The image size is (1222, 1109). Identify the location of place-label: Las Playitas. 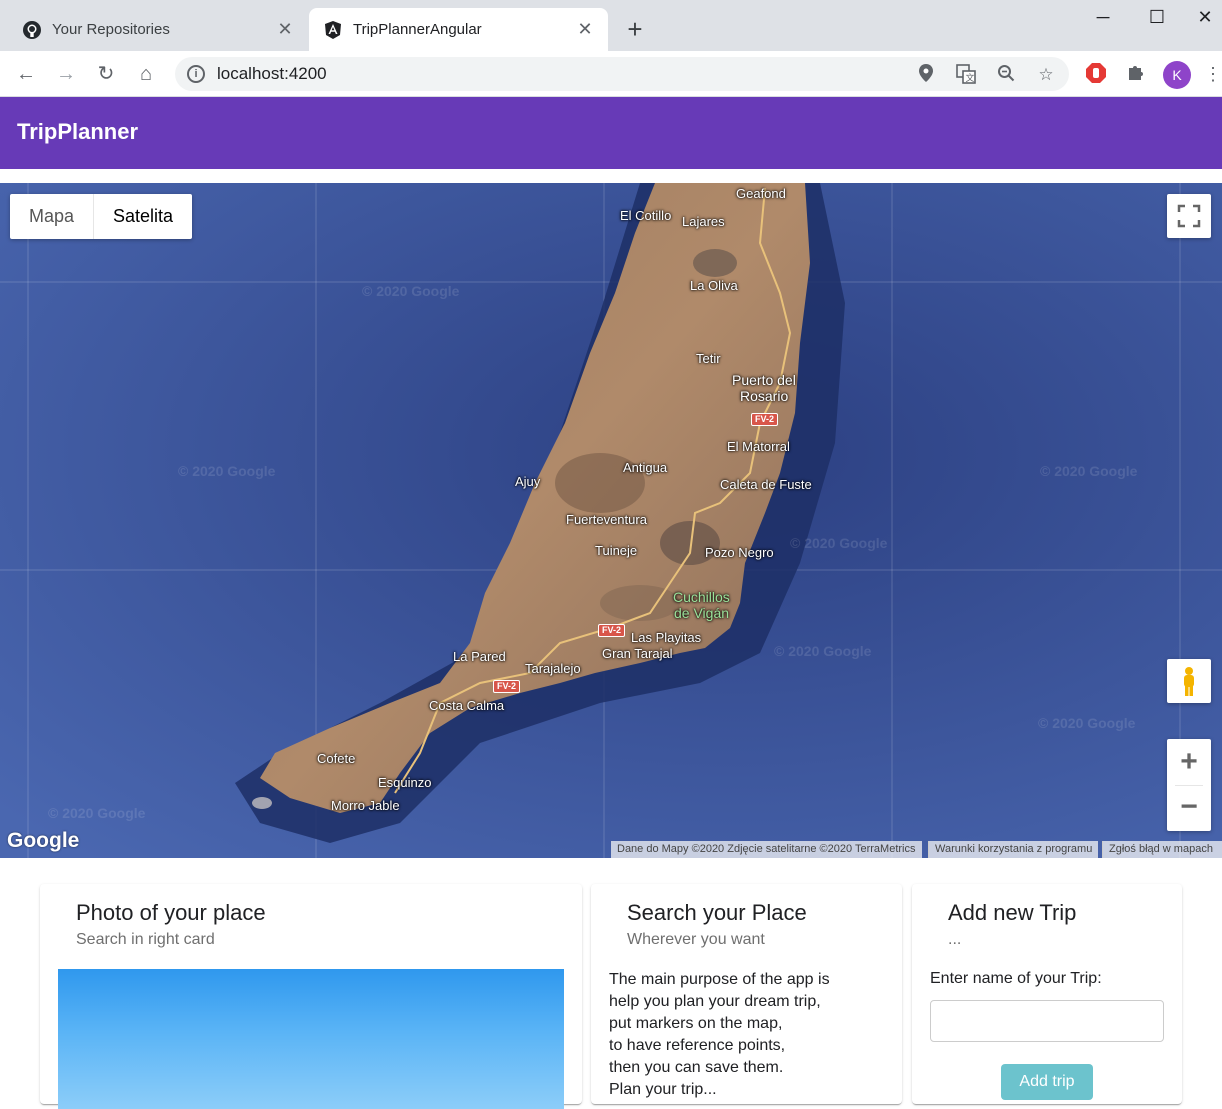
(666, 637).